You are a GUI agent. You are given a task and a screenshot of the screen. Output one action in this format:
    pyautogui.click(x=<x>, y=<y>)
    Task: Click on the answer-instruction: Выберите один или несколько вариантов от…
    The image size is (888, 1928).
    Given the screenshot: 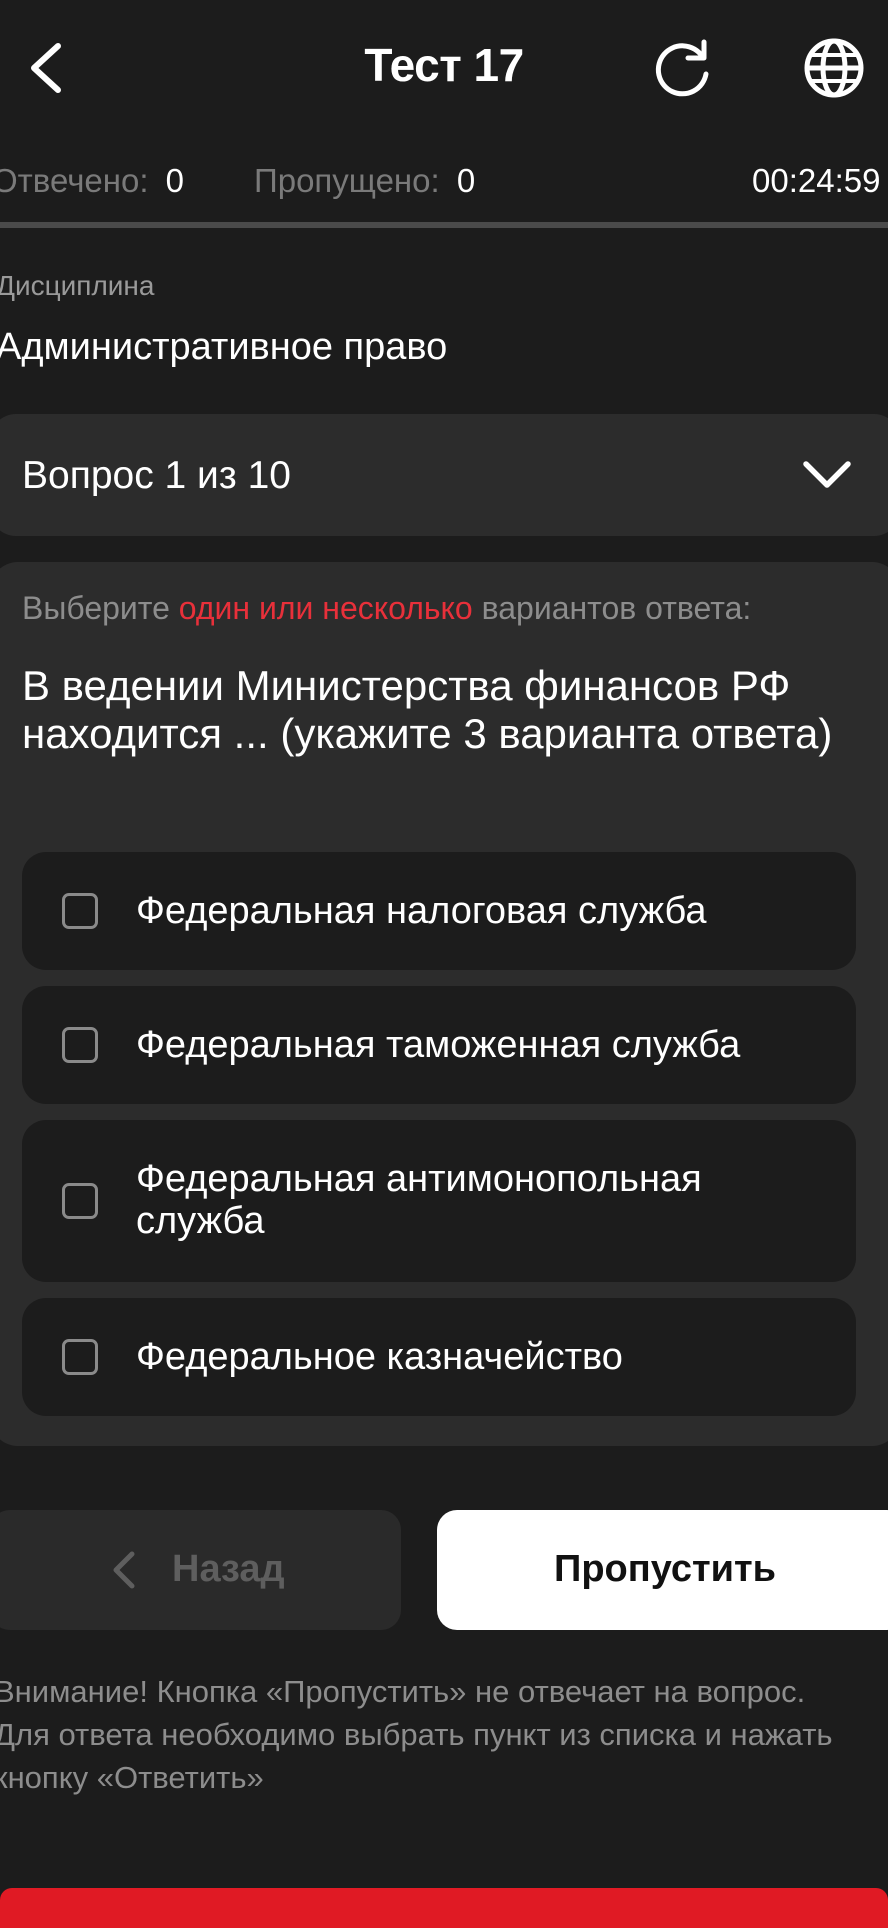 What is the action you would take?
    pyautogui.click(x=386, y=608)
    